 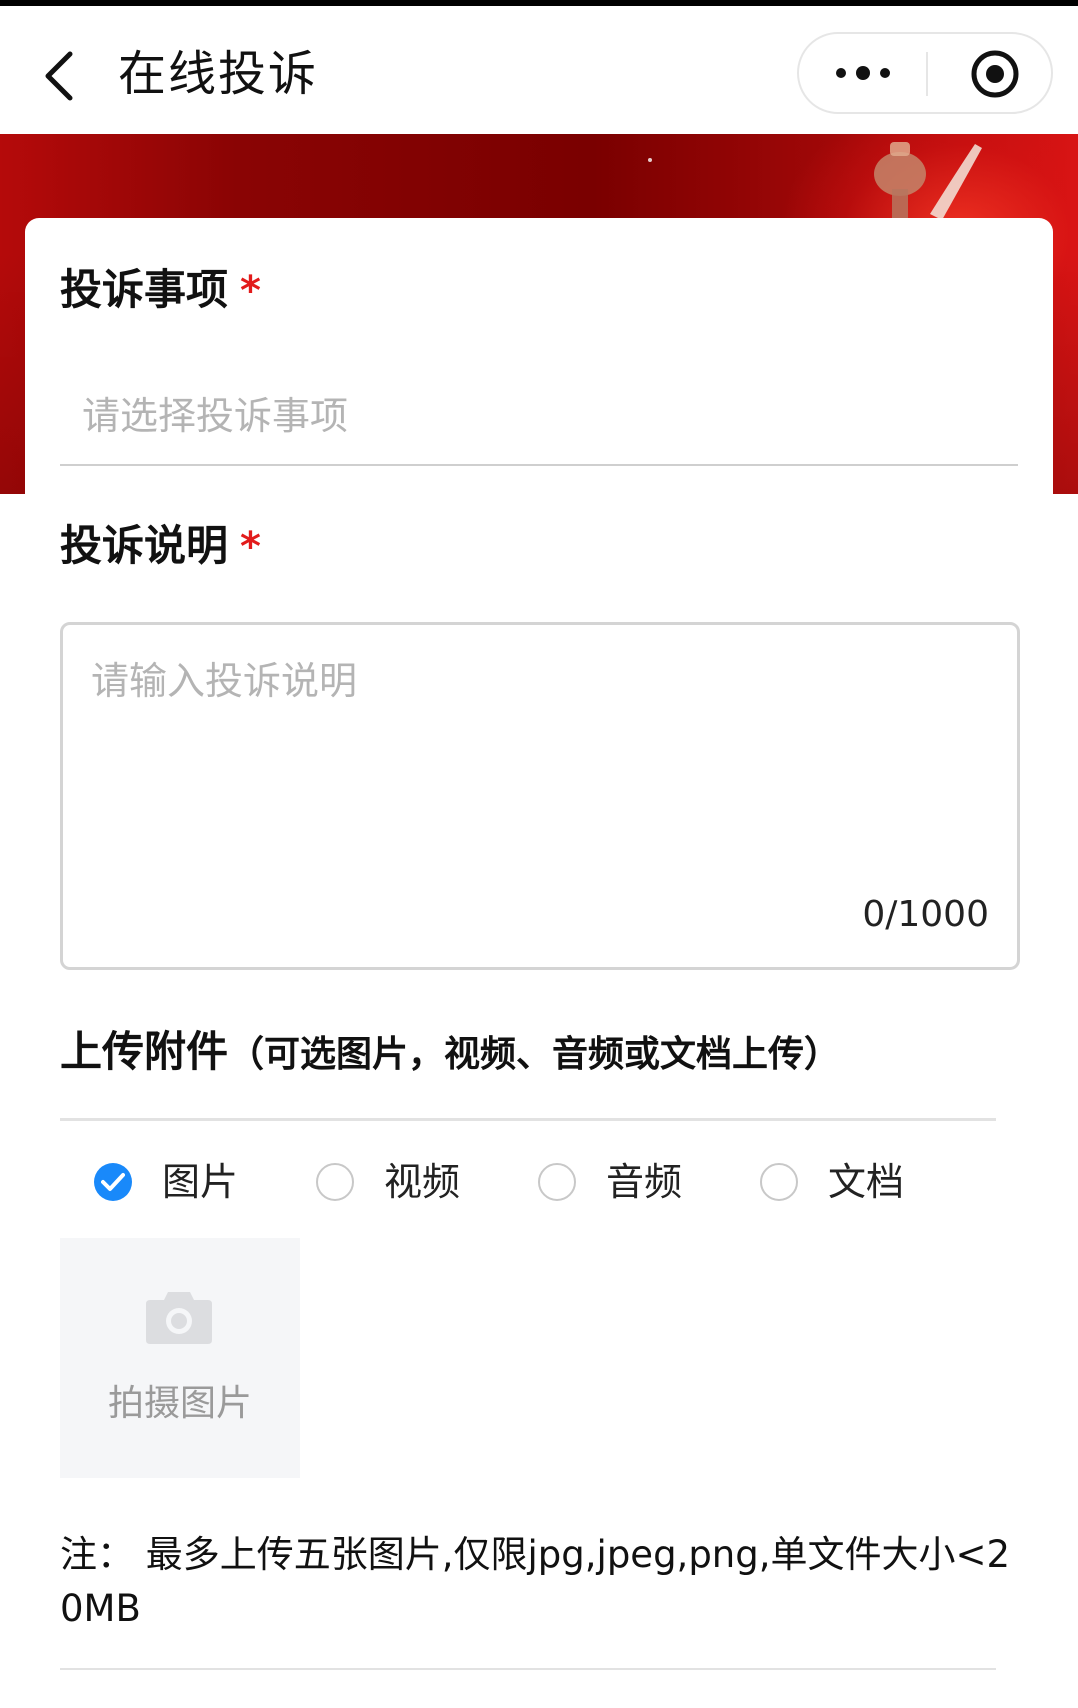 I want to click on target-circle-icon, so click(x=995, y=74).